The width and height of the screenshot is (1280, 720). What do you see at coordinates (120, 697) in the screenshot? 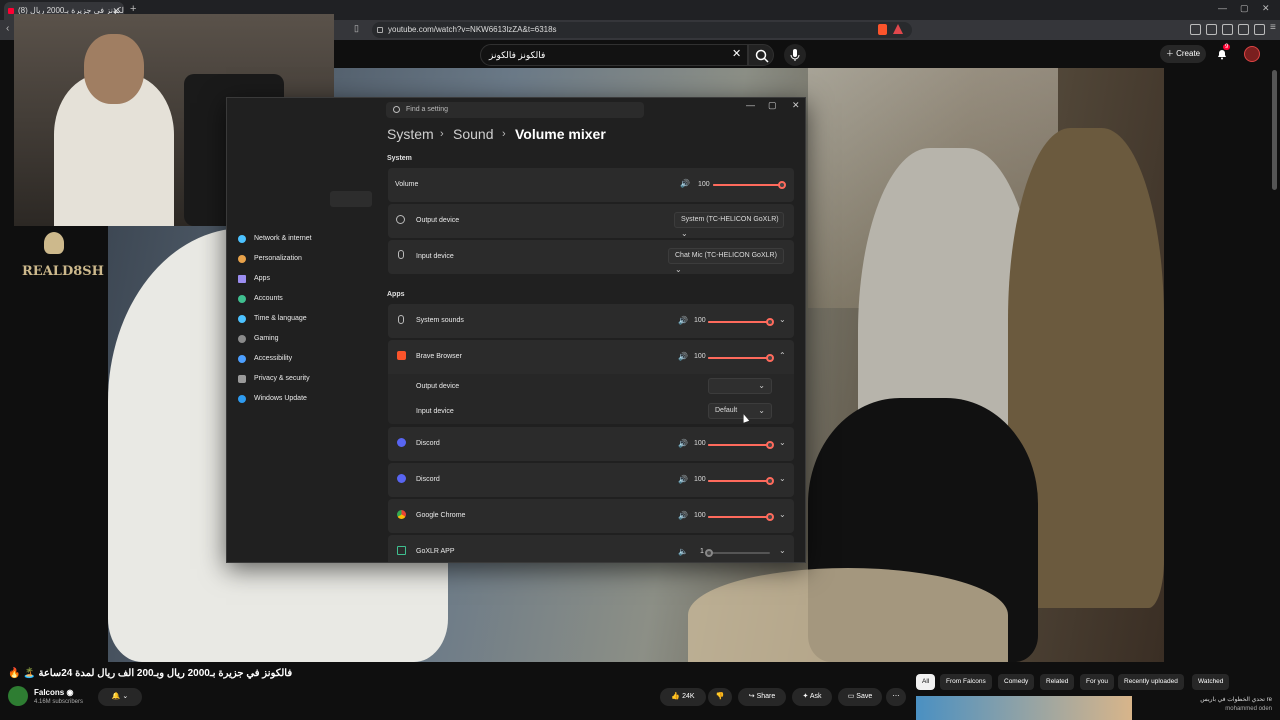
I see `subscribe-bell-button: 🔔 ⌄` at bounding box center [120, 697].